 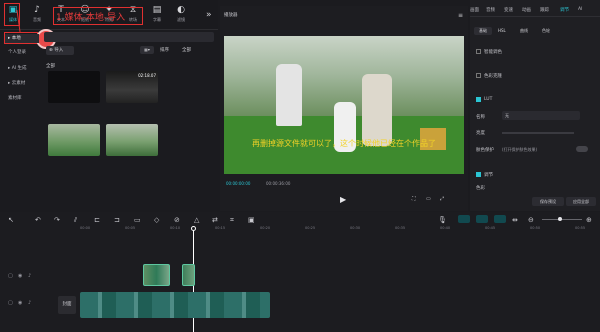 I want to click on toolbar-filter: ◐ 滤镜, so click(x=181, y=14).